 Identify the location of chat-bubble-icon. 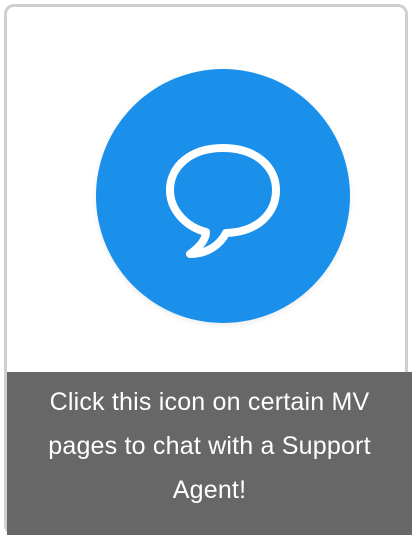
(223, 201).